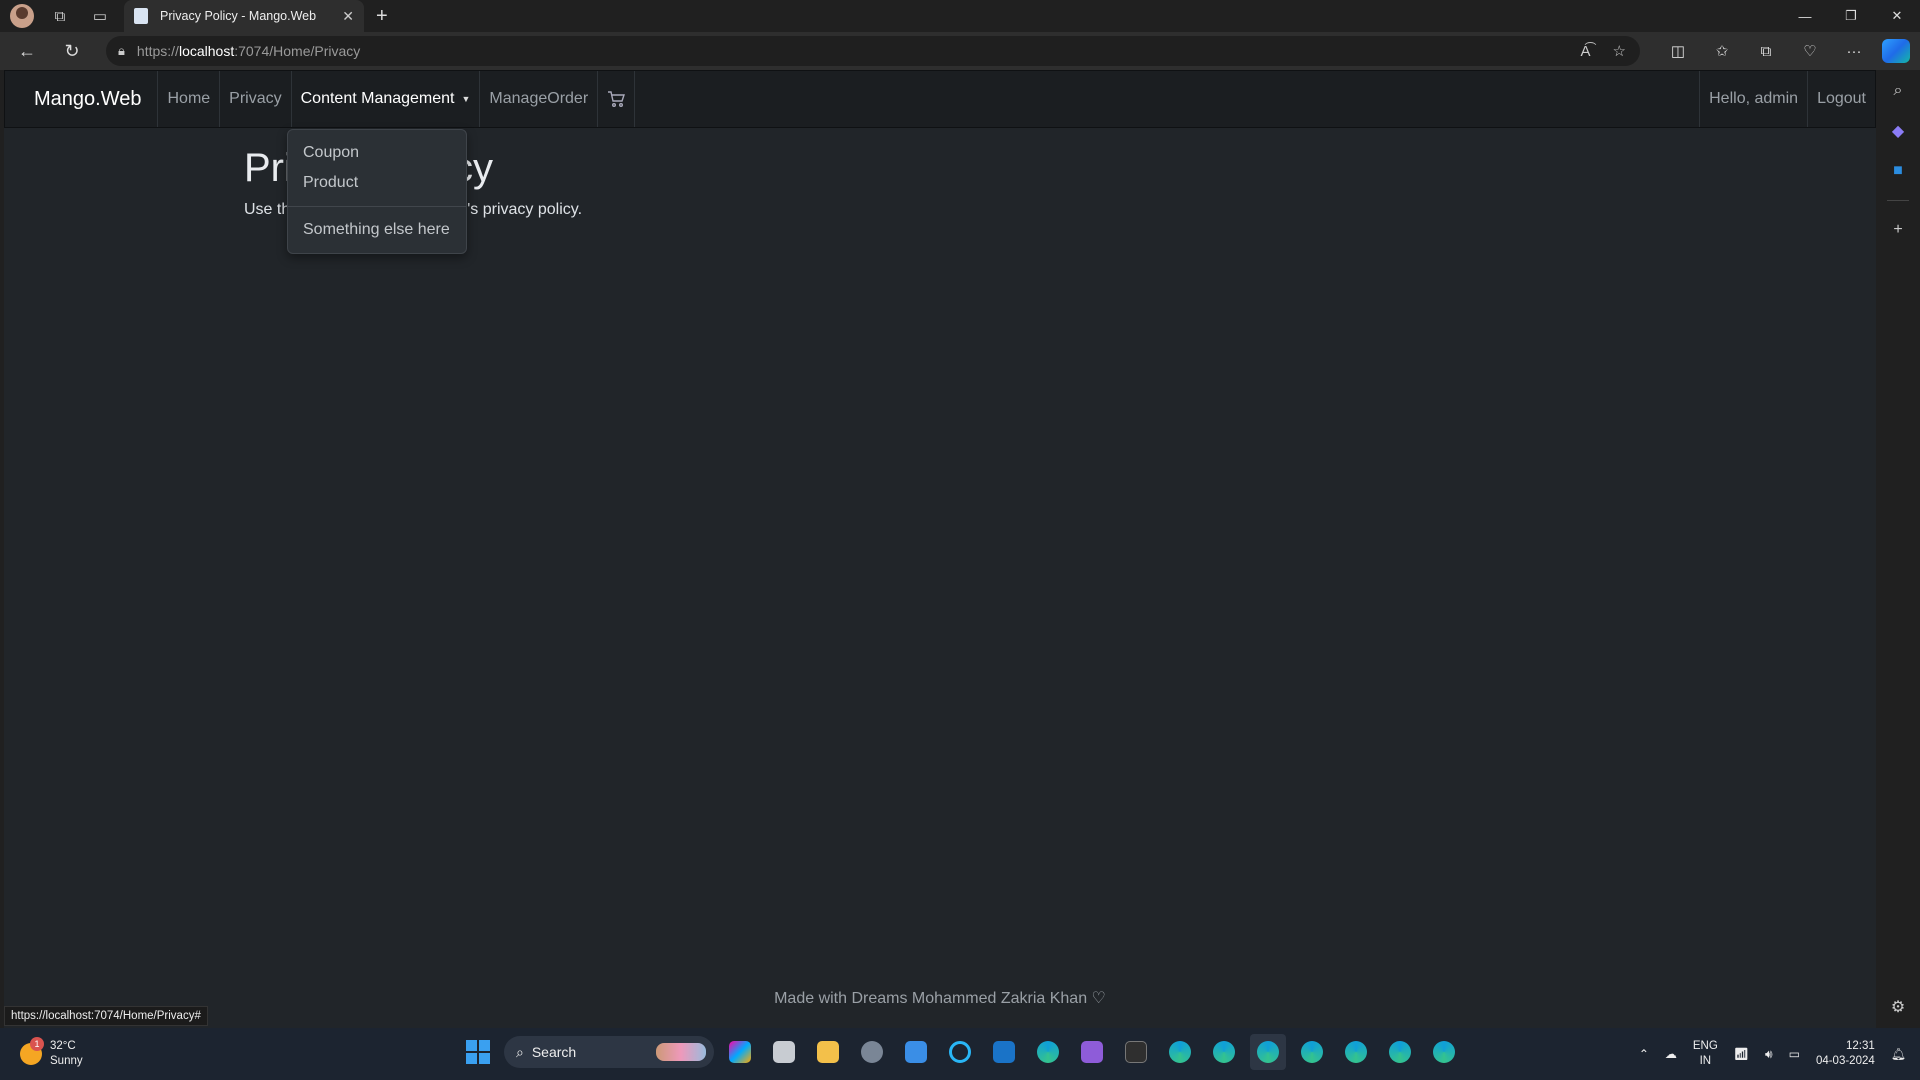 The width and height of the screenshot is (1920, 1080). I want to click on status-bar-url: https://localhost:7074/Home/Privacy#, so click(106, 1016).